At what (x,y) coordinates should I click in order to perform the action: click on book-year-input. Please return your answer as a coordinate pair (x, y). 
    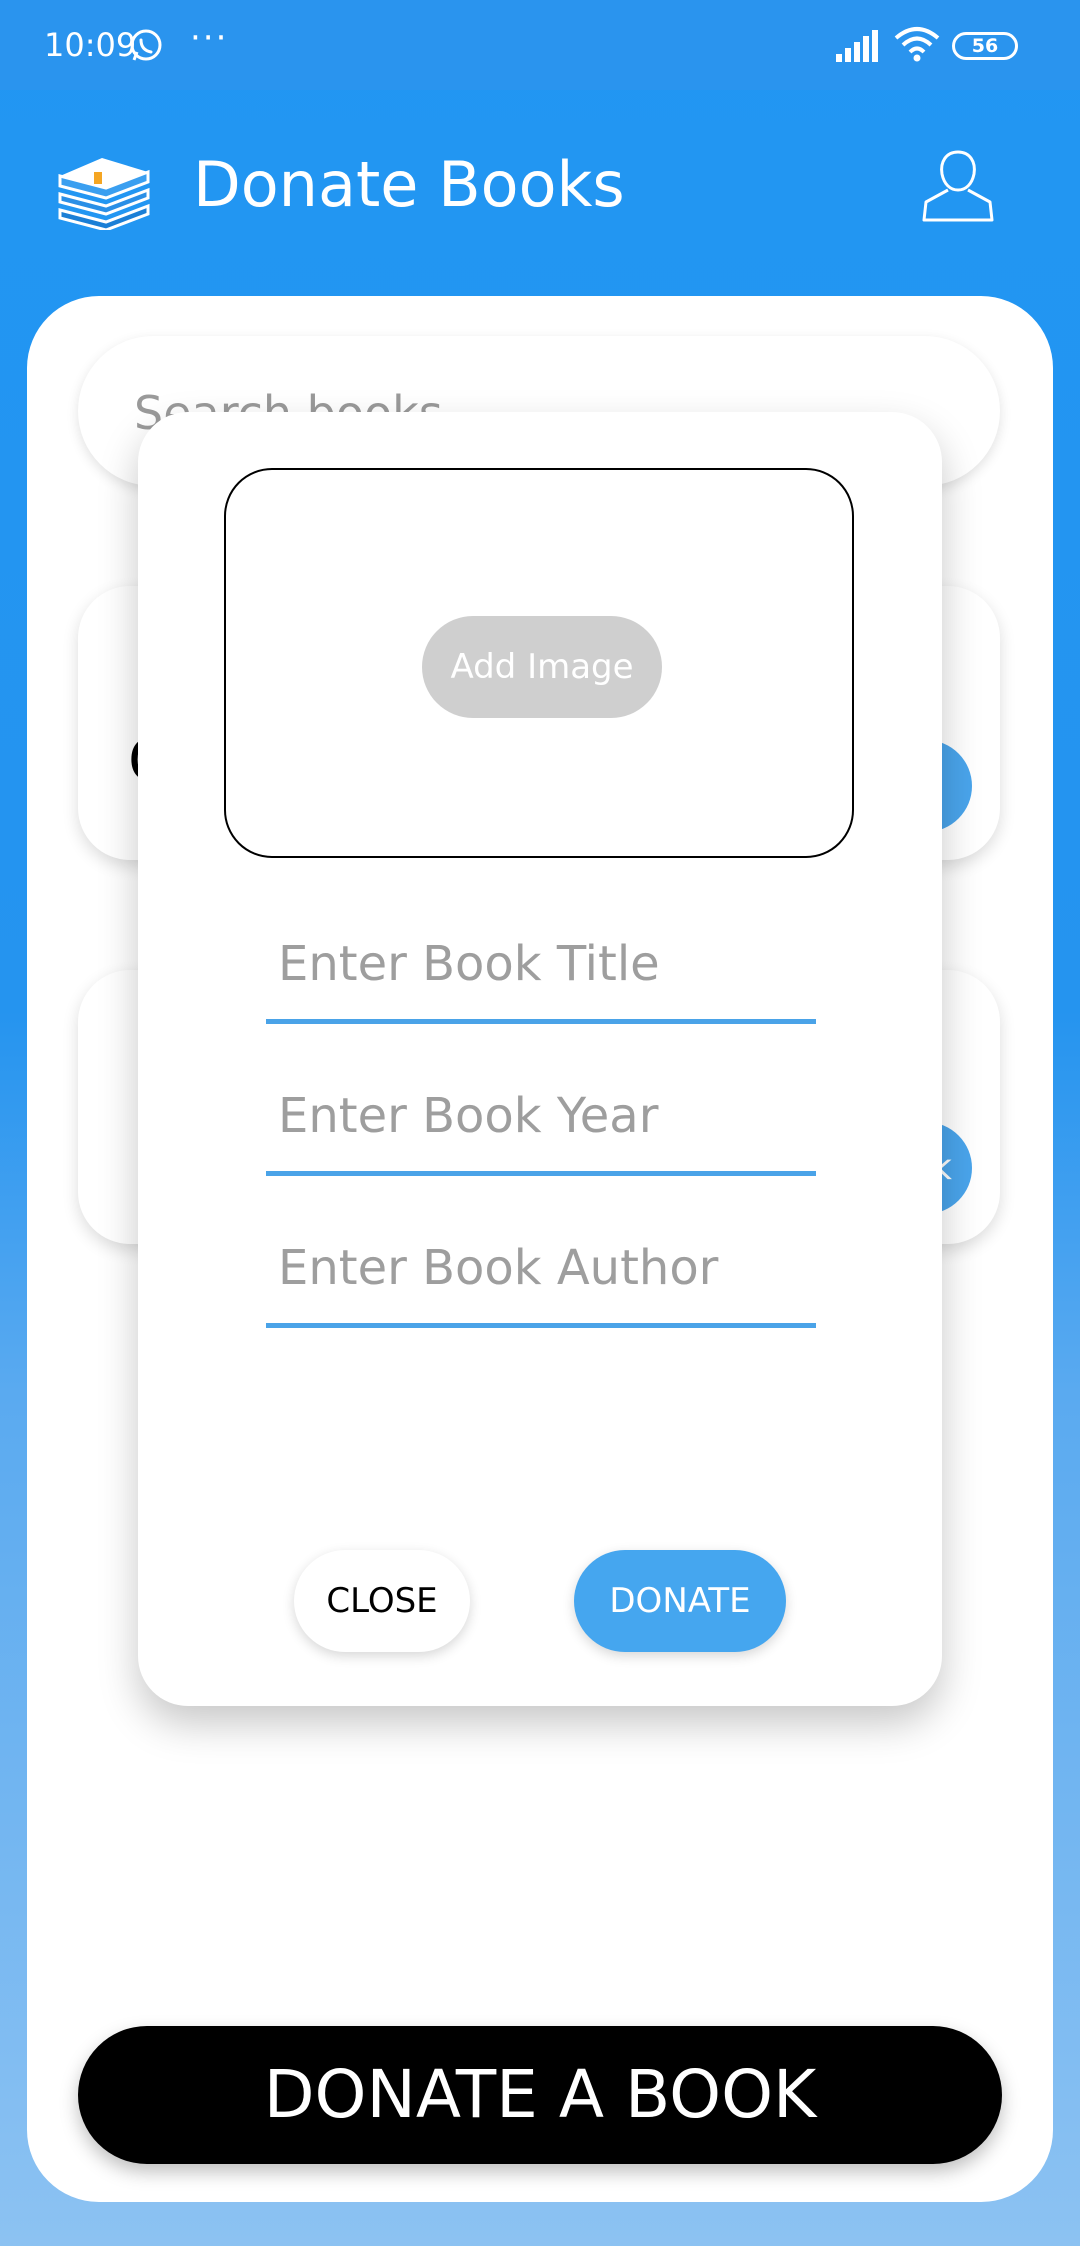
    Looking at the image, I should click on (543, 1116).